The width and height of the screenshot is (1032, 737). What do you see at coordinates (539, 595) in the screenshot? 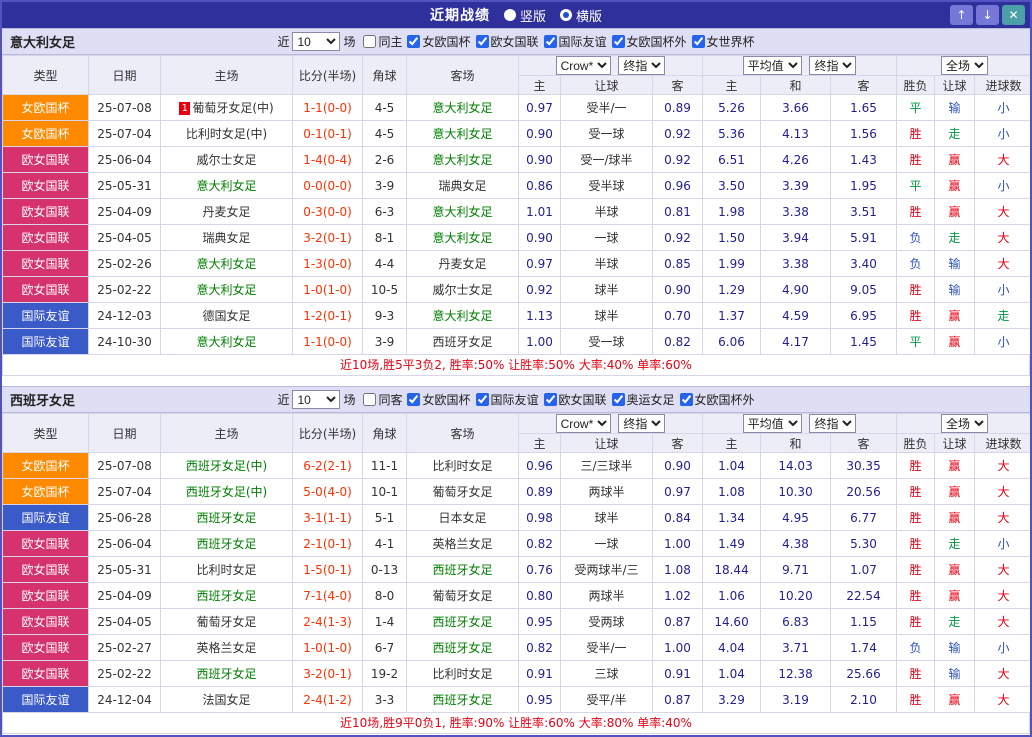
I see `handicap-odds-home: 0.80` at bounding box center [539, 595].